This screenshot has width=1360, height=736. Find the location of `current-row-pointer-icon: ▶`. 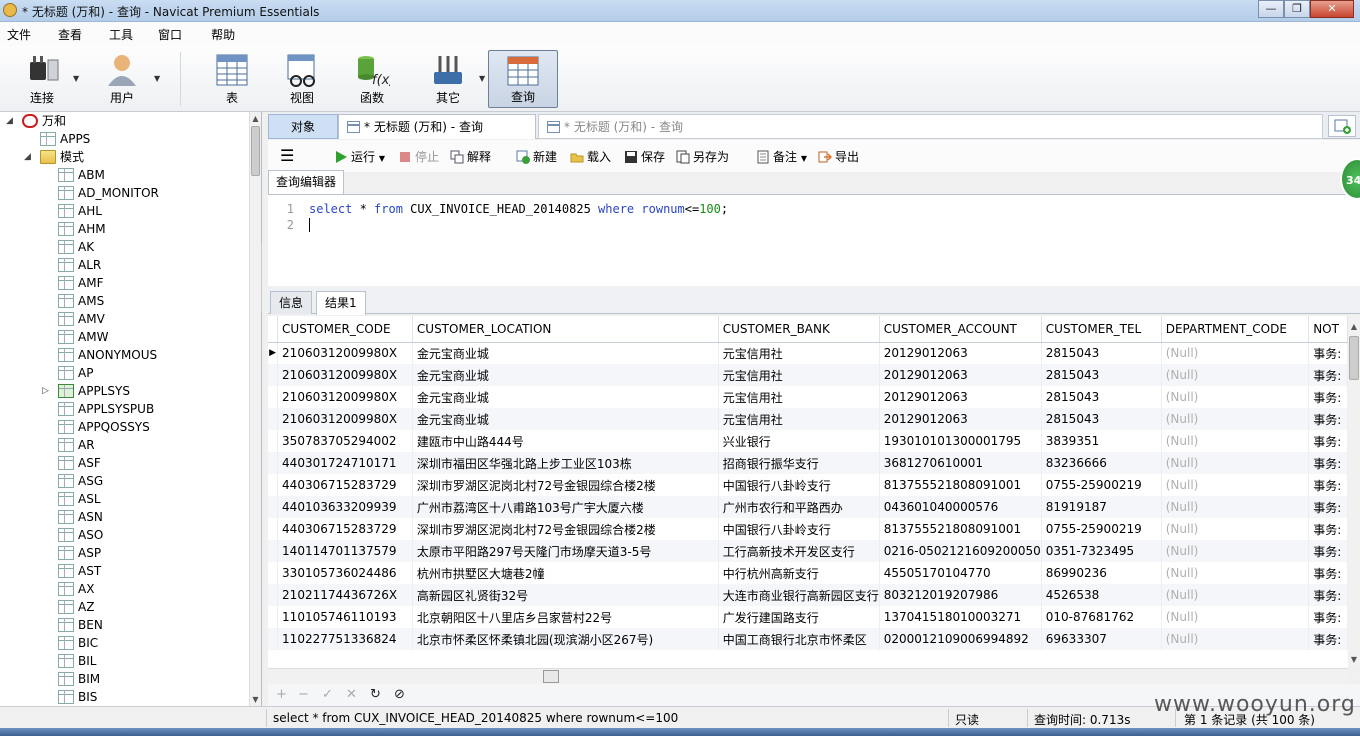

current-row-pointer-icon: ▶ is located at coordinates (273, 353).